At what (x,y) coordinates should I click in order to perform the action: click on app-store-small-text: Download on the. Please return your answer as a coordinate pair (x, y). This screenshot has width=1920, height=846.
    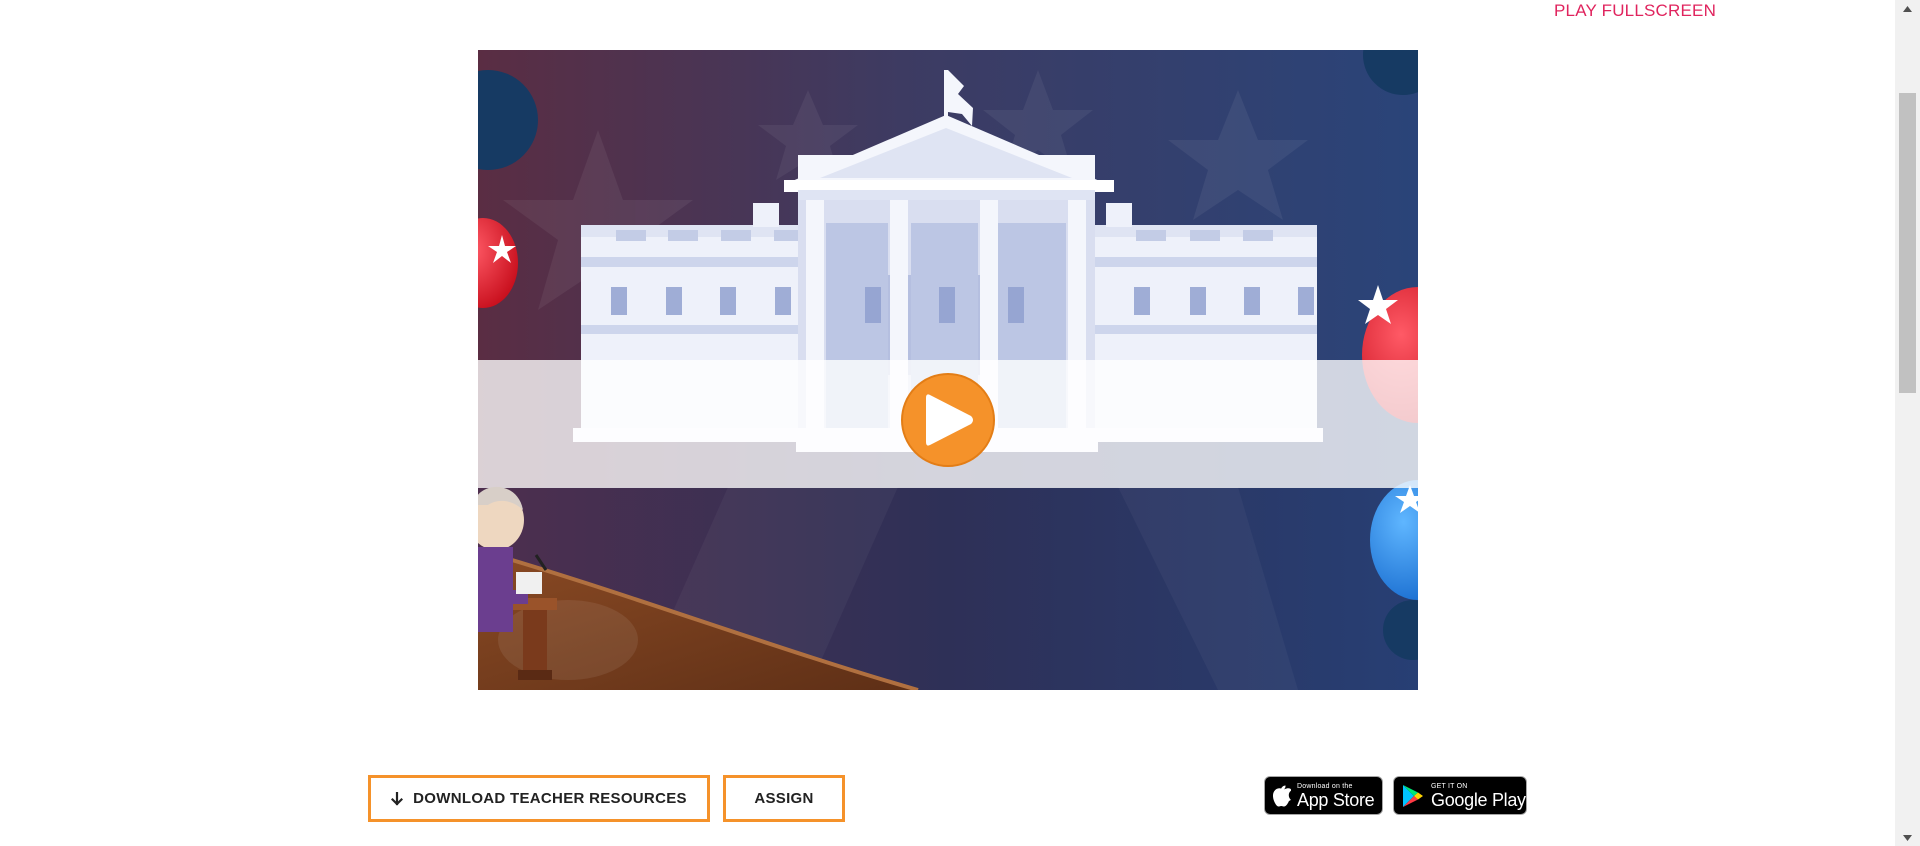
    Looking at the image, I should click on (1325, 786).